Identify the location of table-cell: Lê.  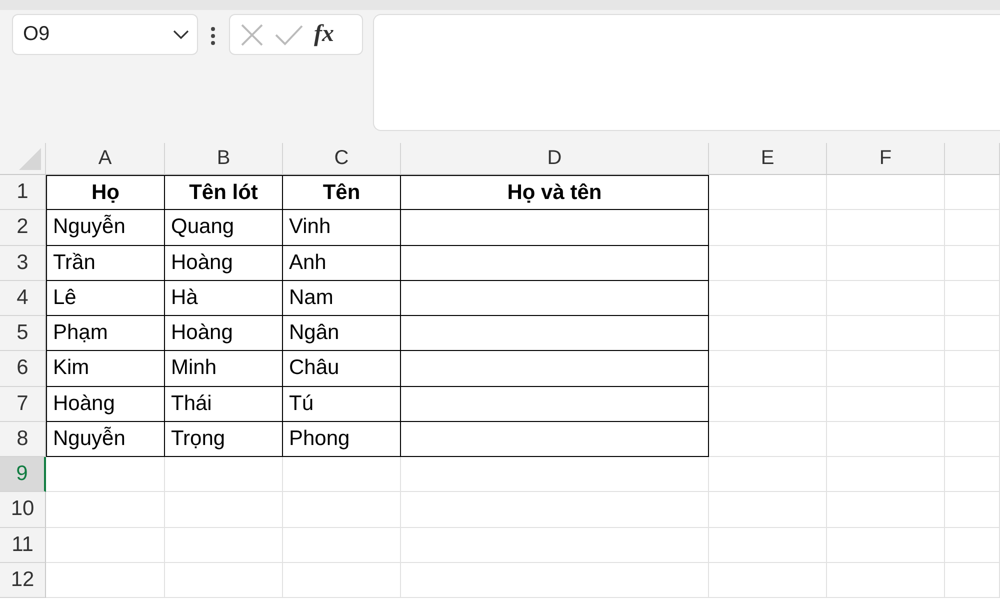
(105, 298).